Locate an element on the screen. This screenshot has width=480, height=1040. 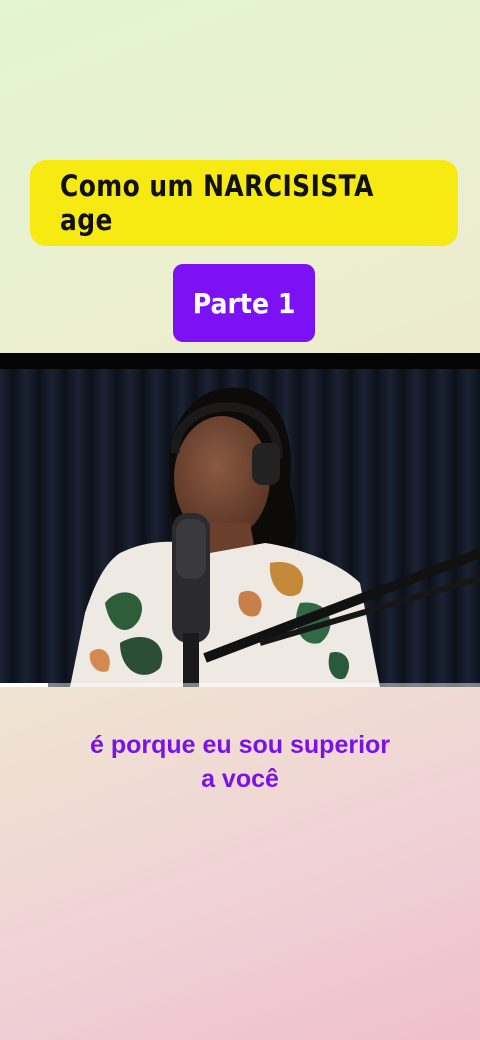
part-badge: Parte 1 is located at coordinates (244, 303).